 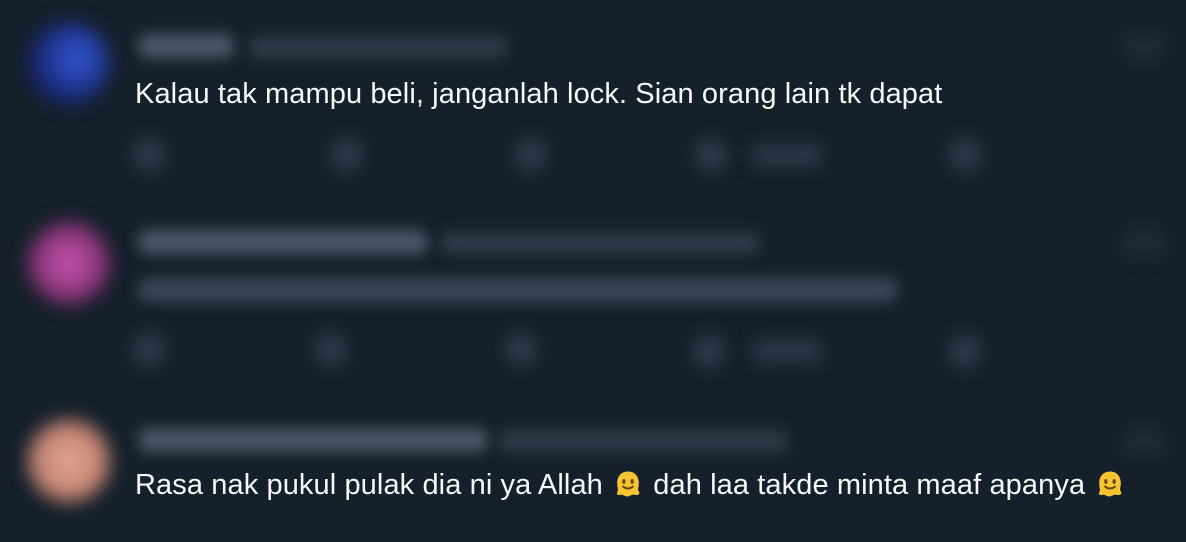 What do you see at coordinates (518, 290) in the screenshot?
I see `blurred-reply-text` at bounding box center [518, 290].